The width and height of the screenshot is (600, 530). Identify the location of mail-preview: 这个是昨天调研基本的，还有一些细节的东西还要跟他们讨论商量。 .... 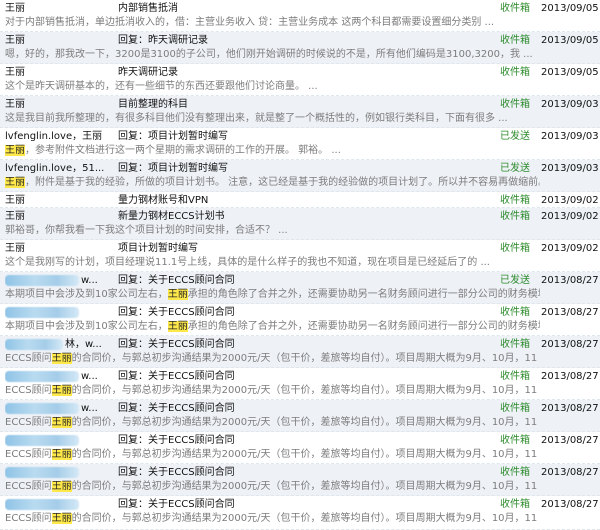
(161, 86).